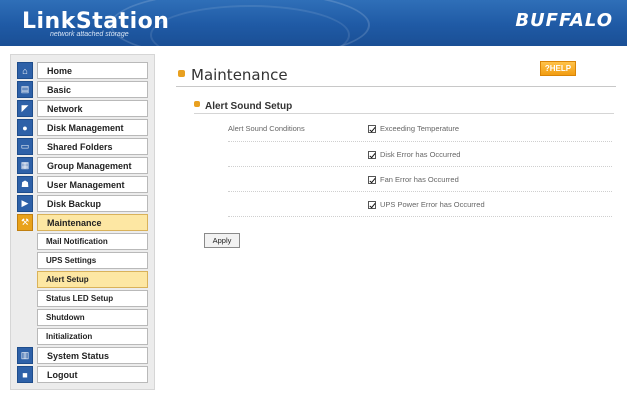  I want to click on sidebar-item-system-status: ▥ System Status, so click(82, 355).